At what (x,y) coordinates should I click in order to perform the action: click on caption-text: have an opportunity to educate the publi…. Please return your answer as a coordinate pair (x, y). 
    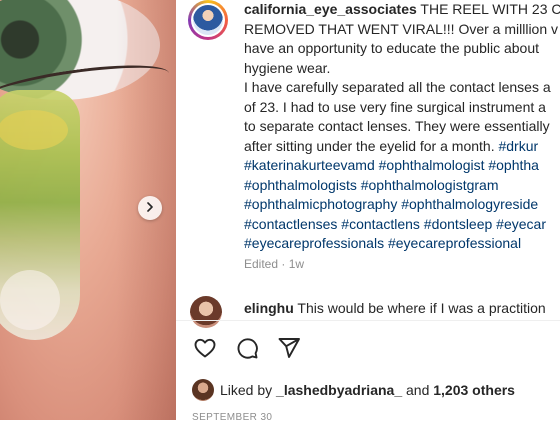
    Looking at the image, I should click on (391, 48).